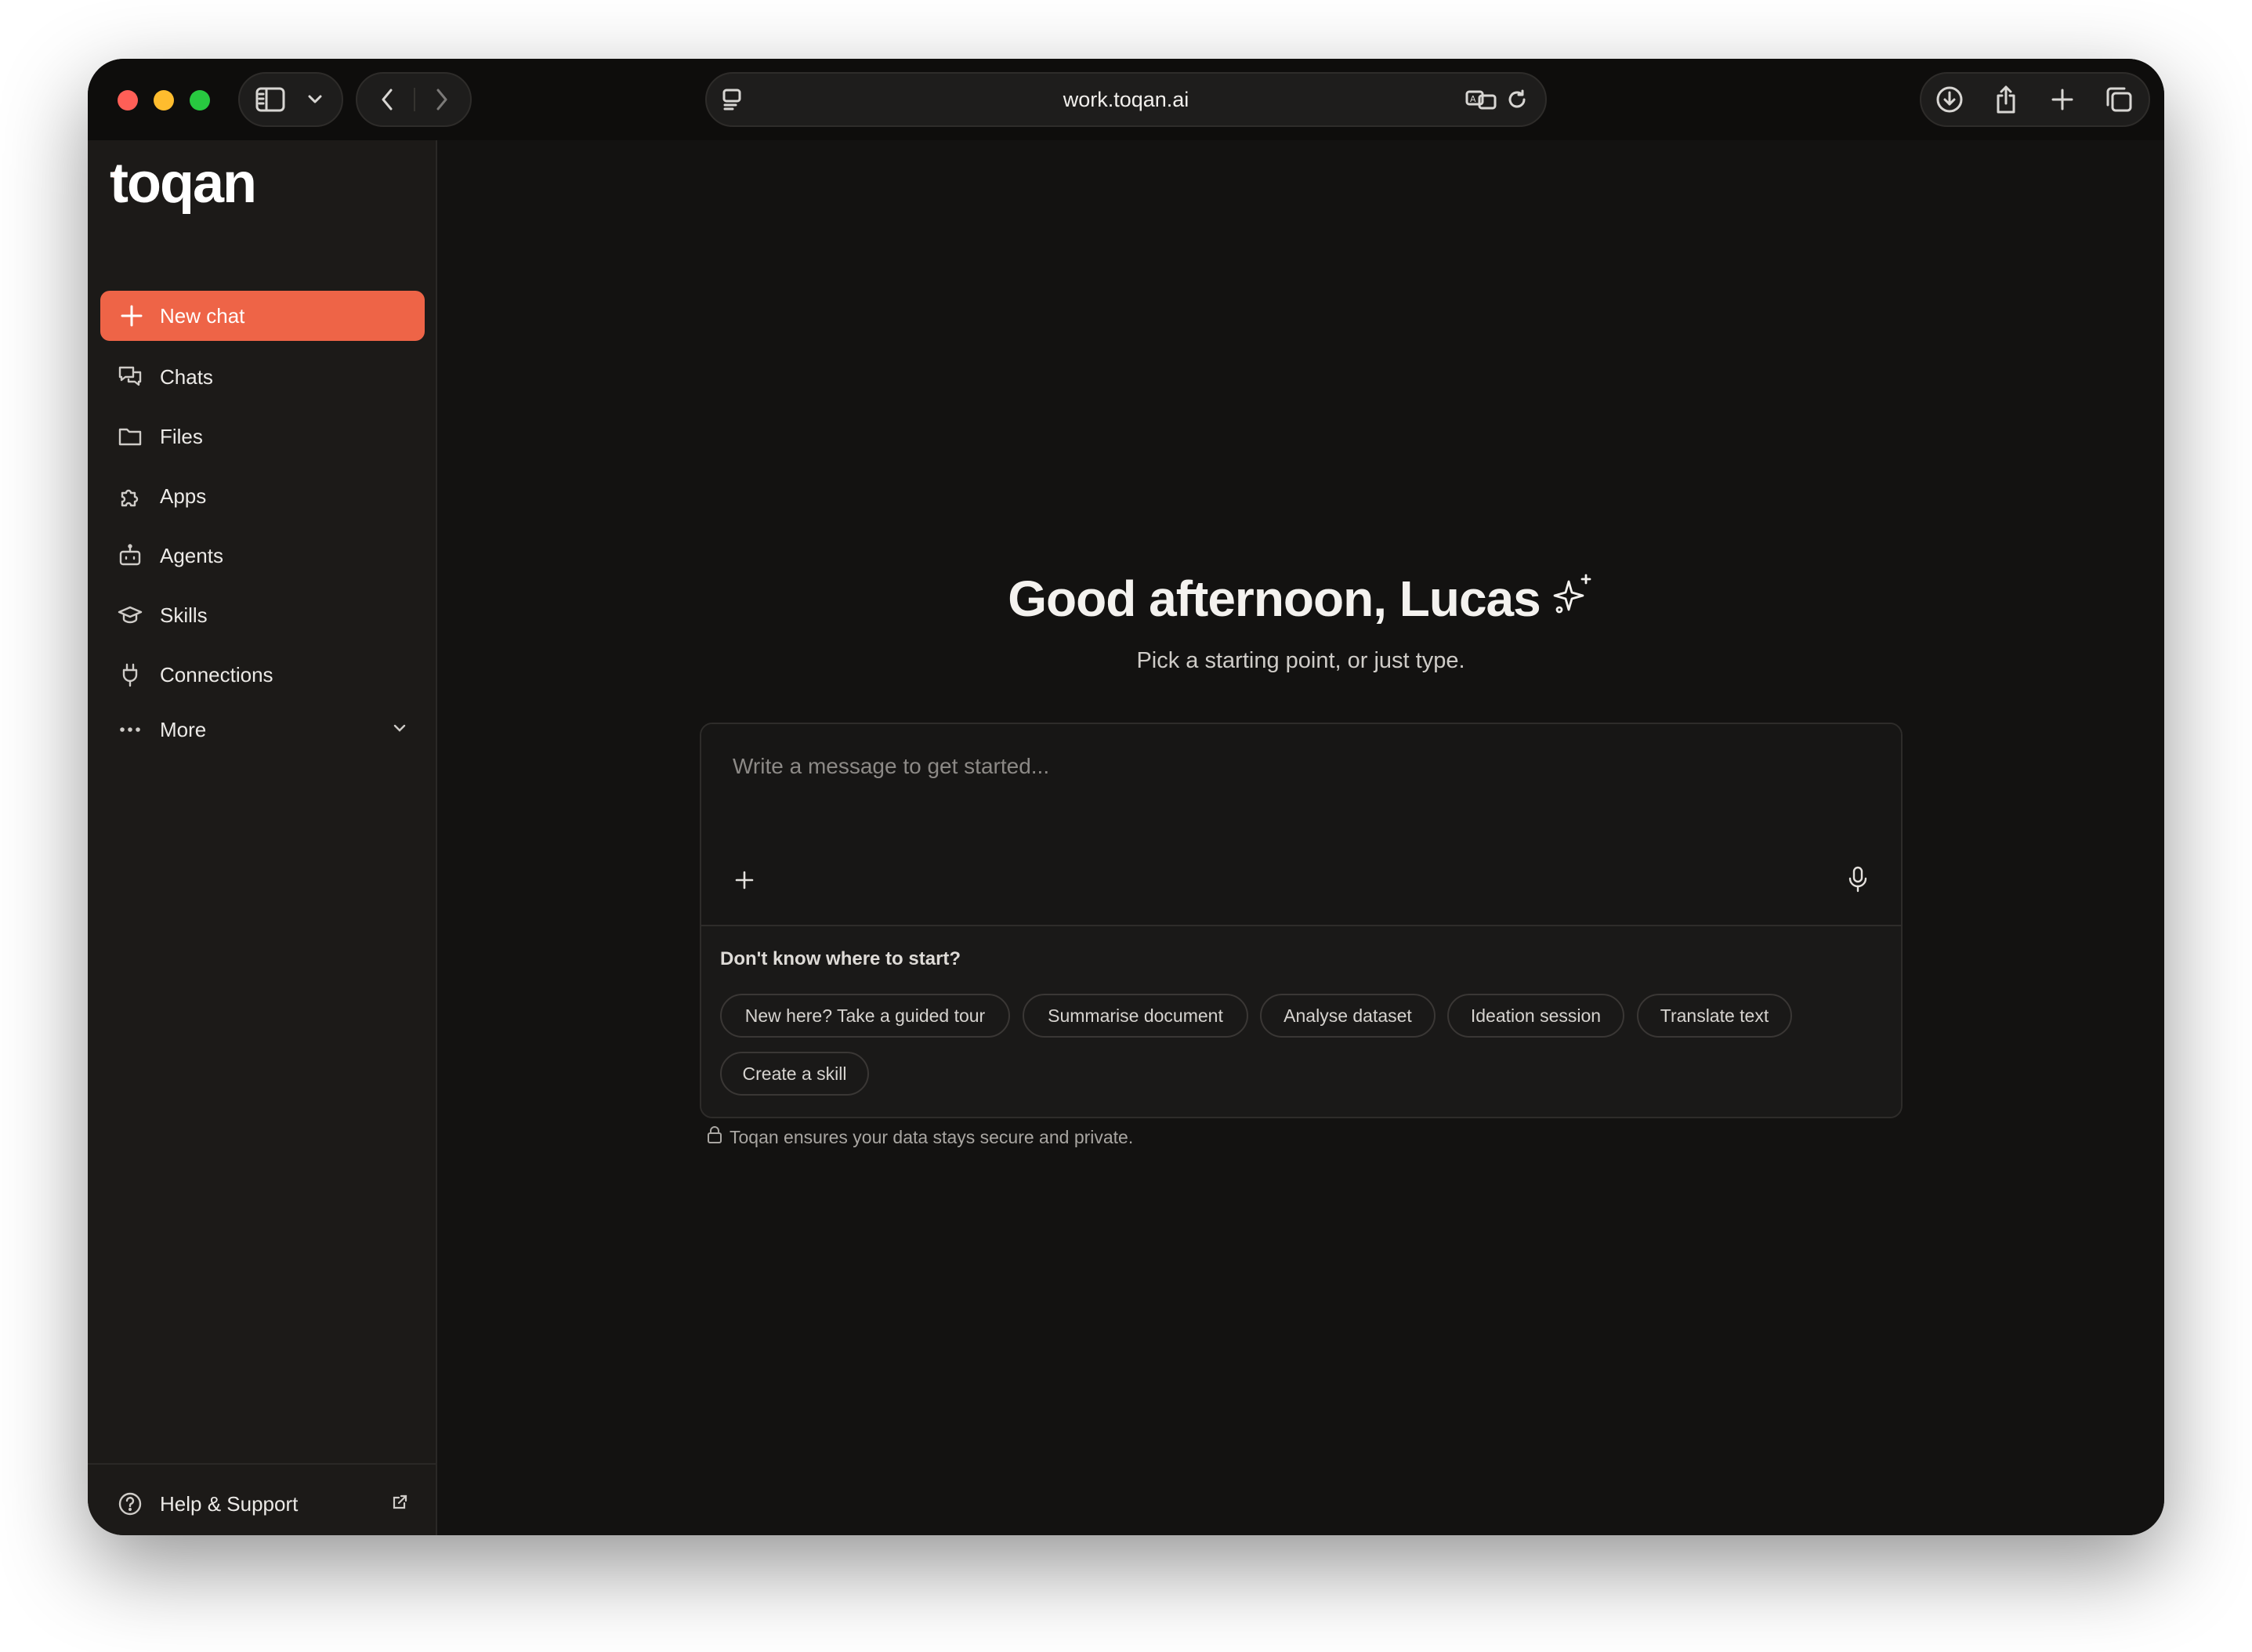 The image size is (2252, 1652). Describe the element at coordinates (262, 376) in the screenshot. I see `sidebar-item-chats: Chats` at that location.